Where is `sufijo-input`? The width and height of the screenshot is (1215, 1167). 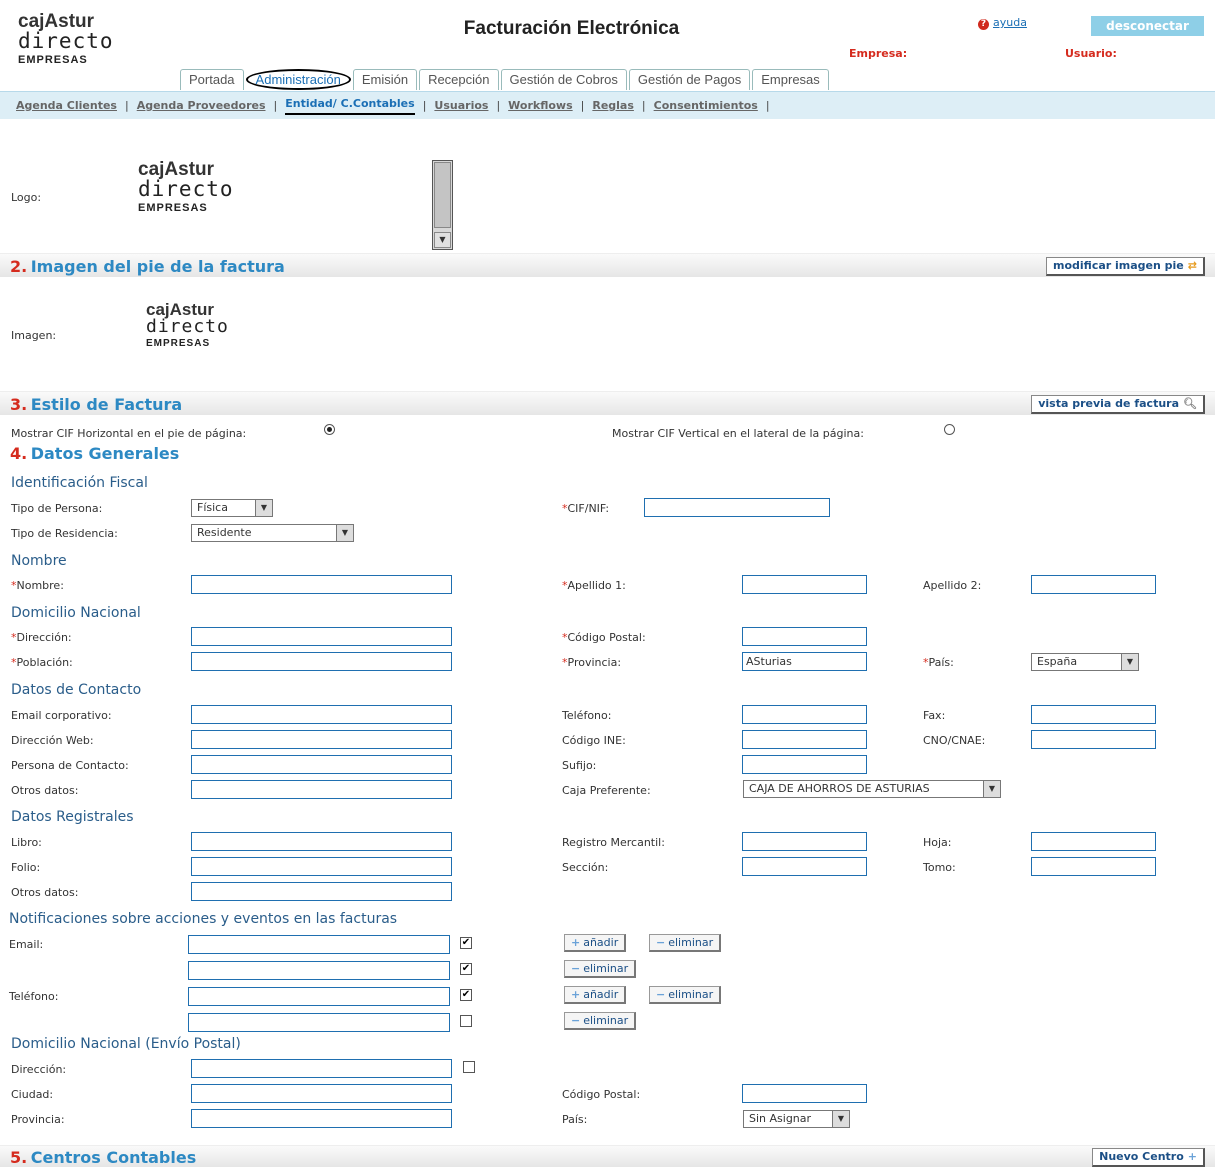 sufijo-input is located at coordinates (804, 764).